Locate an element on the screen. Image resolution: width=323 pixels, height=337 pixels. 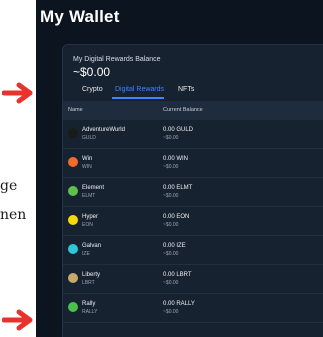
token-symbol: GULD is located at coordinates (89, 138).